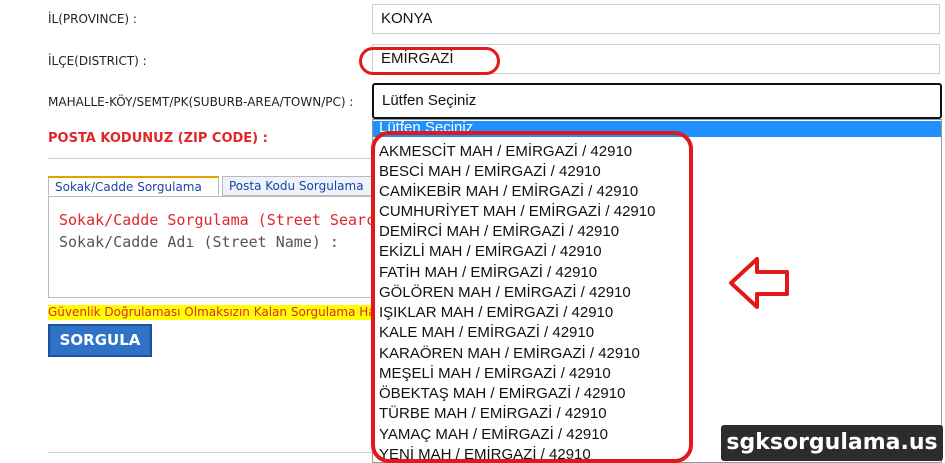 This screenshot has width=945, height=463. Describe the element at coordinates (92, 19) in the screenshot. I see `province-label: İL(PROVINCE) :` at that location.